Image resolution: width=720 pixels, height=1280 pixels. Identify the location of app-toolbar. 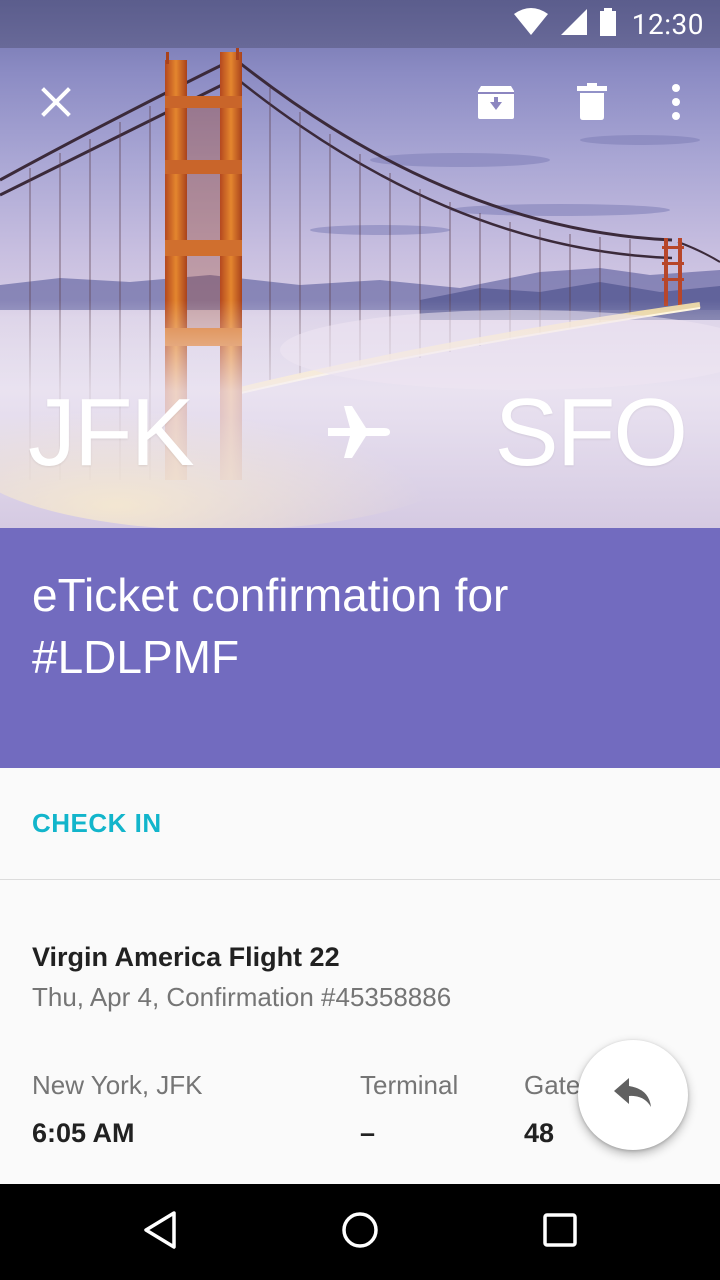
(360, 104).